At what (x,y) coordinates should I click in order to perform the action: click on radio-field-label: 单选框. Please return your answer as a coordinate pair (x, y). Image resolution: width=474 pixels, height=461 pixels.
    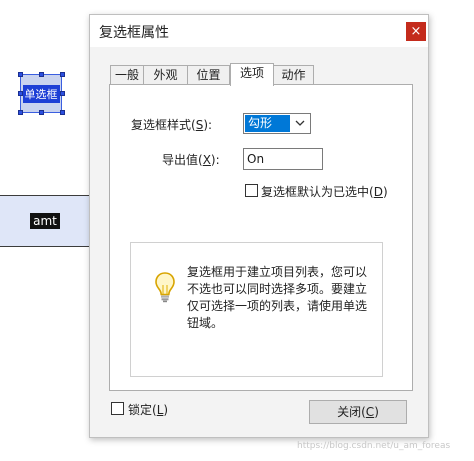
    Looking at the image, I should click on (41, 93).